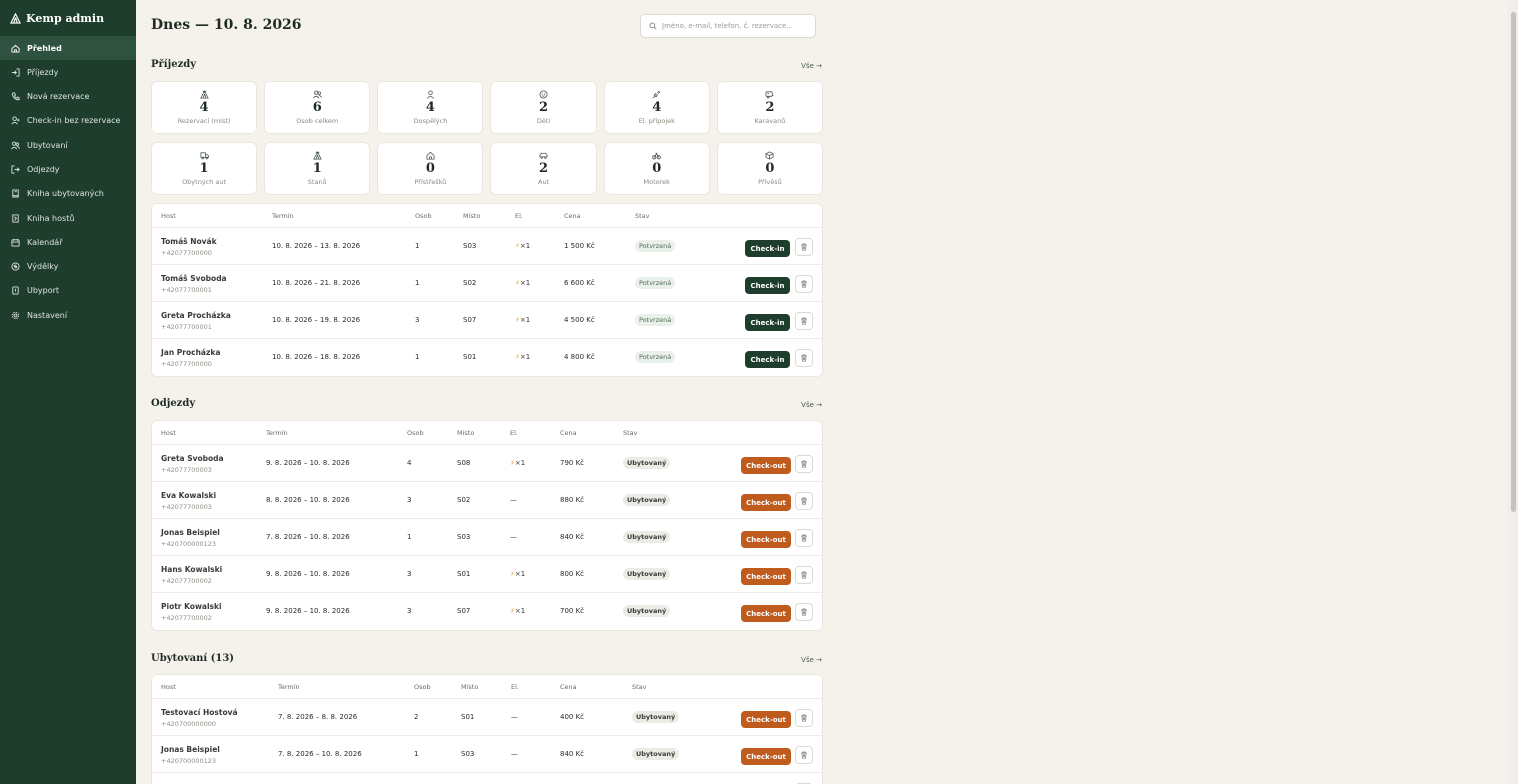  I want to click on app-title: Kemp admin, so click(65, 18).